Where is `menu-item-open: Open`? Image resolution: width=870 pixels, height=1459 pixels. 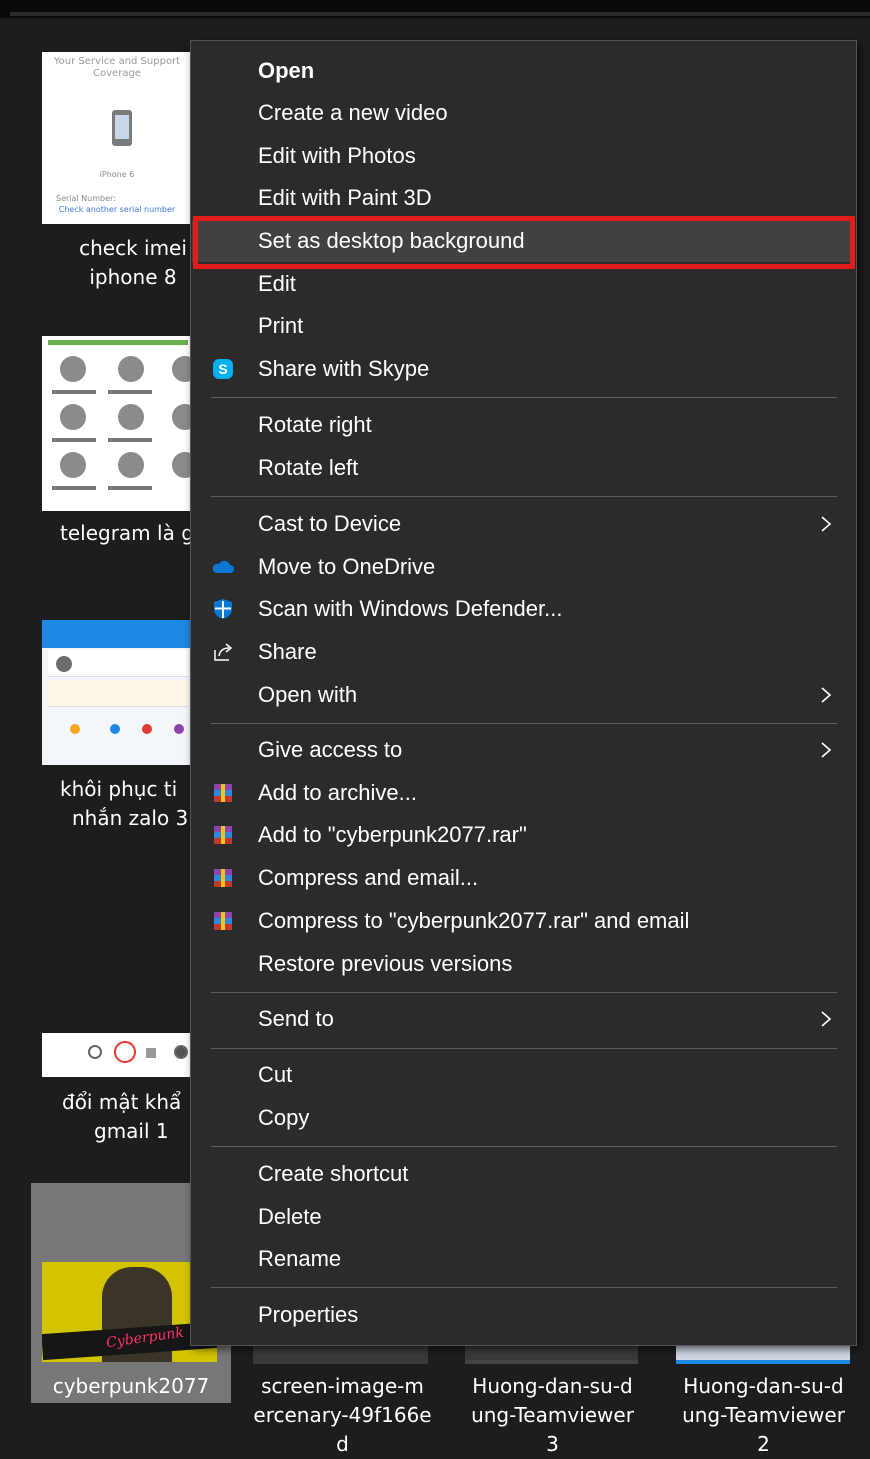
menu-item-open: Open is located at coordinates (523, 71).